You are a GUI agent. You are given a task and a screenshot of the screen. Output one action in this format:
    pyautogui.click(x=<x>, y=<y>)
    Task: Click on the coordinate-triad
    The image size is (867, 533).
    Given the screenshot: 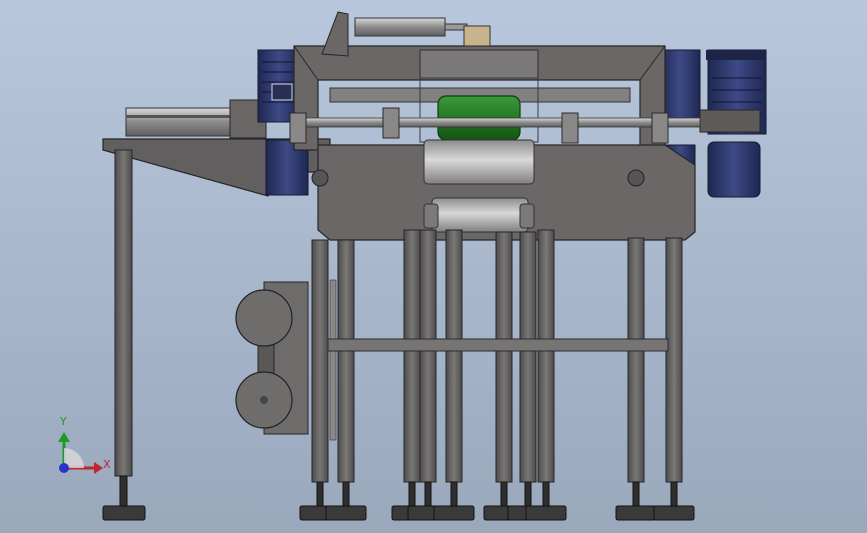 What is the action you would take?
    pyautogui.click(x=80, y=453)
    